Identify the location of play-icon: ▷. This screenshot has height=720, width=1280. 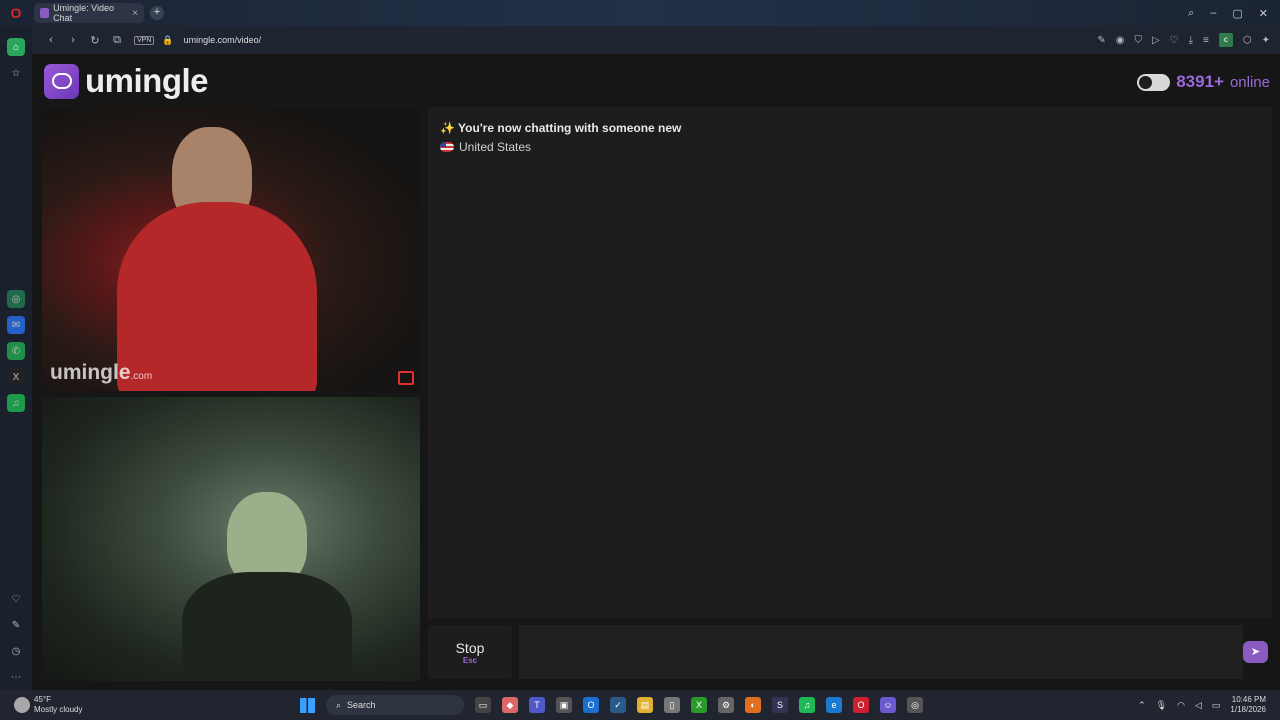
(1156, 40).